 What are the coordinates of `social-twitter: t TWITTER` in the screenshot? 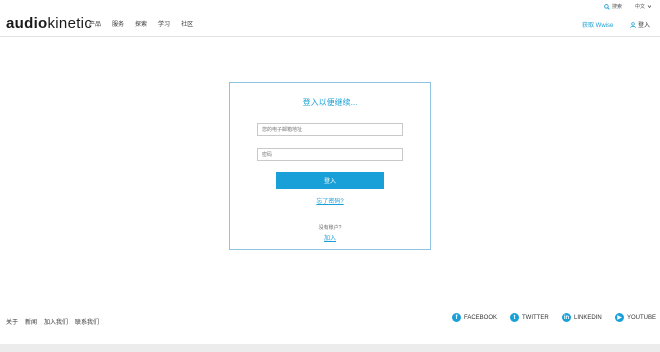 It's located at (529, 317).